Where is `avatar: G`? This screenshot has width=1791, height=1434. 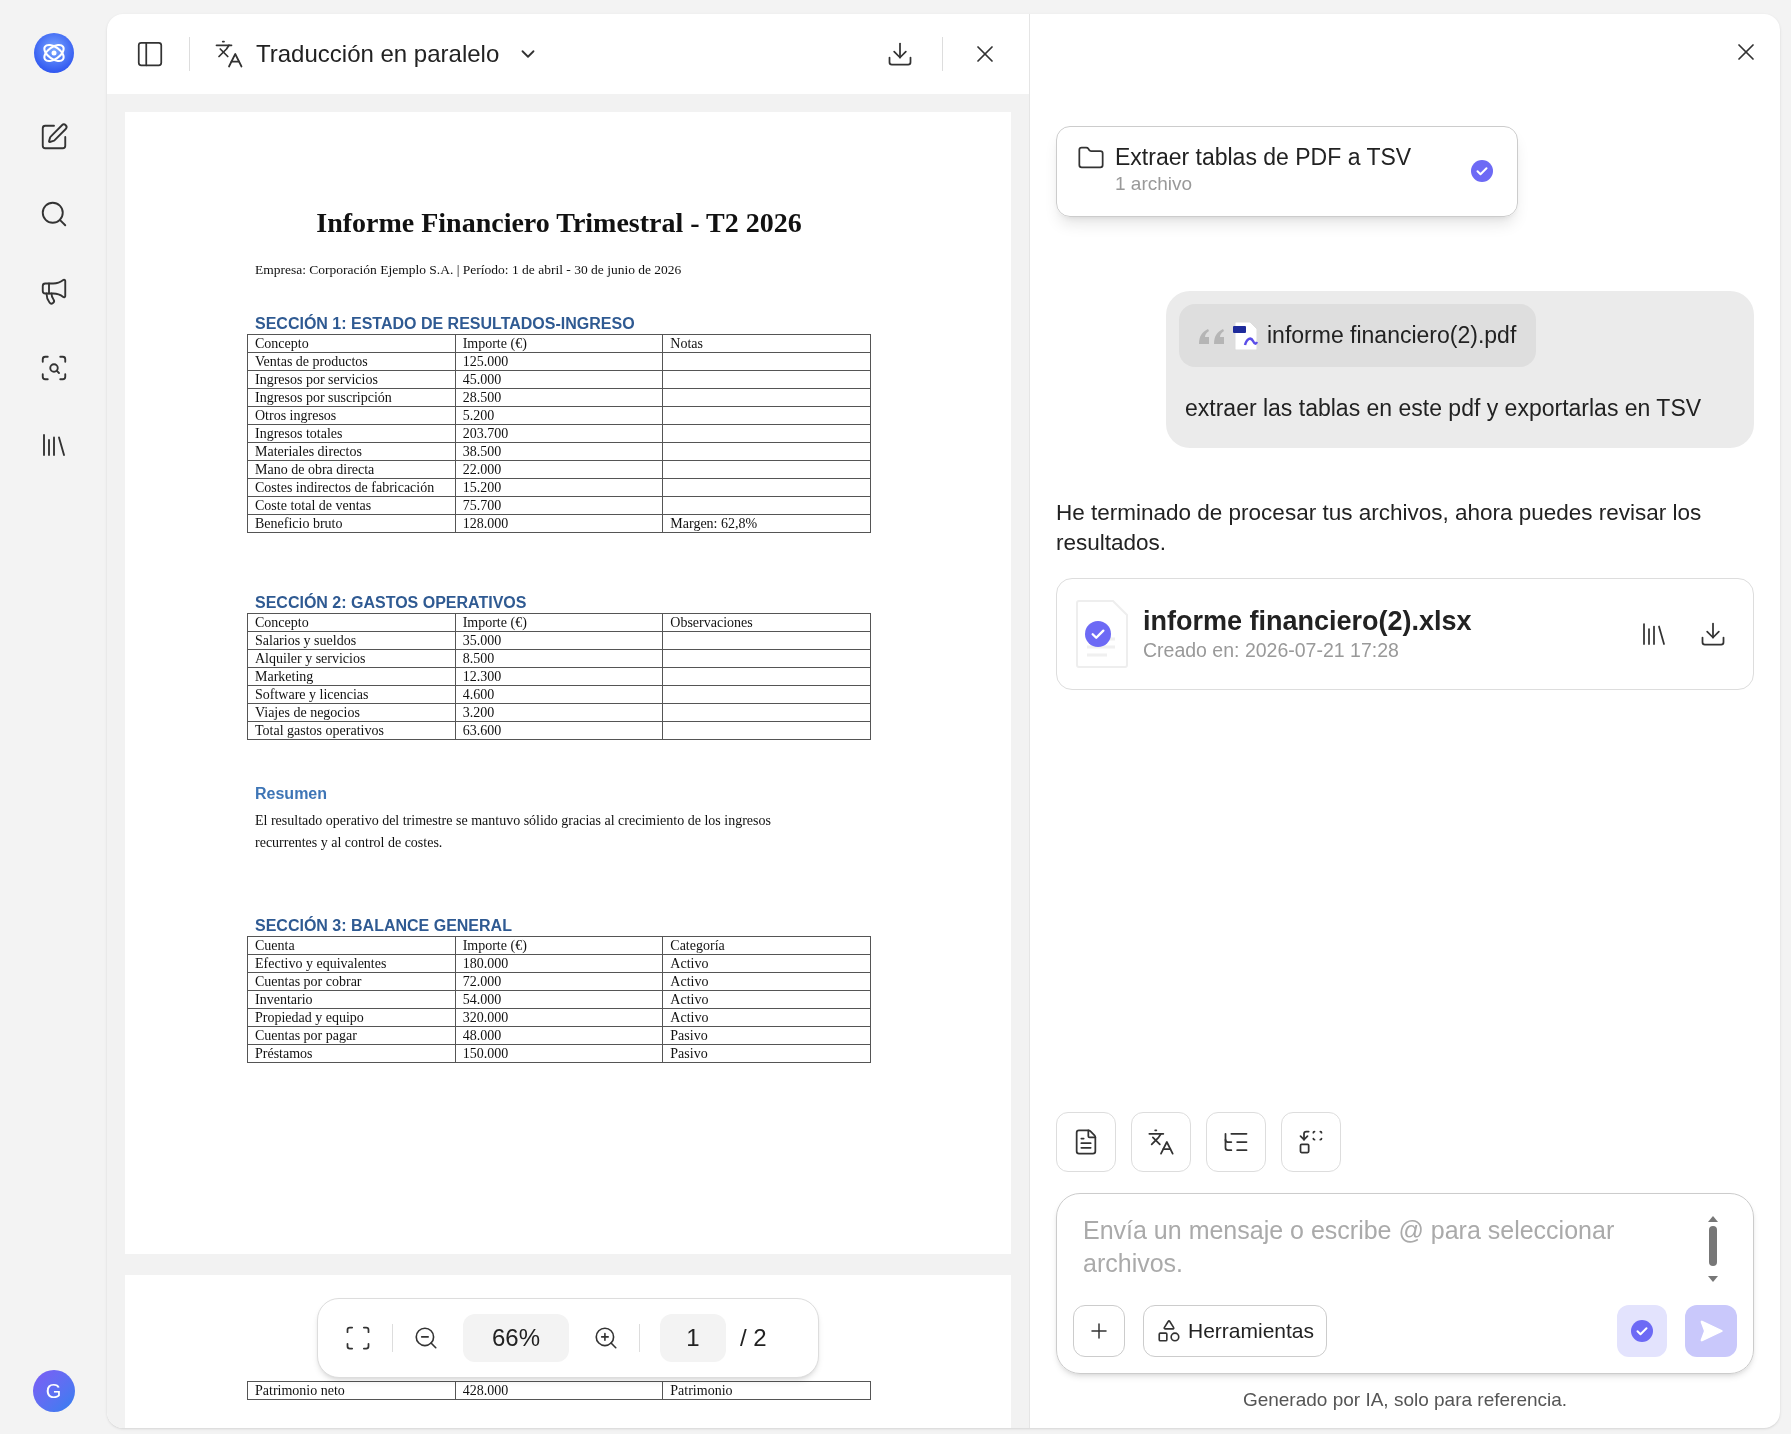
avatar: G is located at coordinates (53, 1391).